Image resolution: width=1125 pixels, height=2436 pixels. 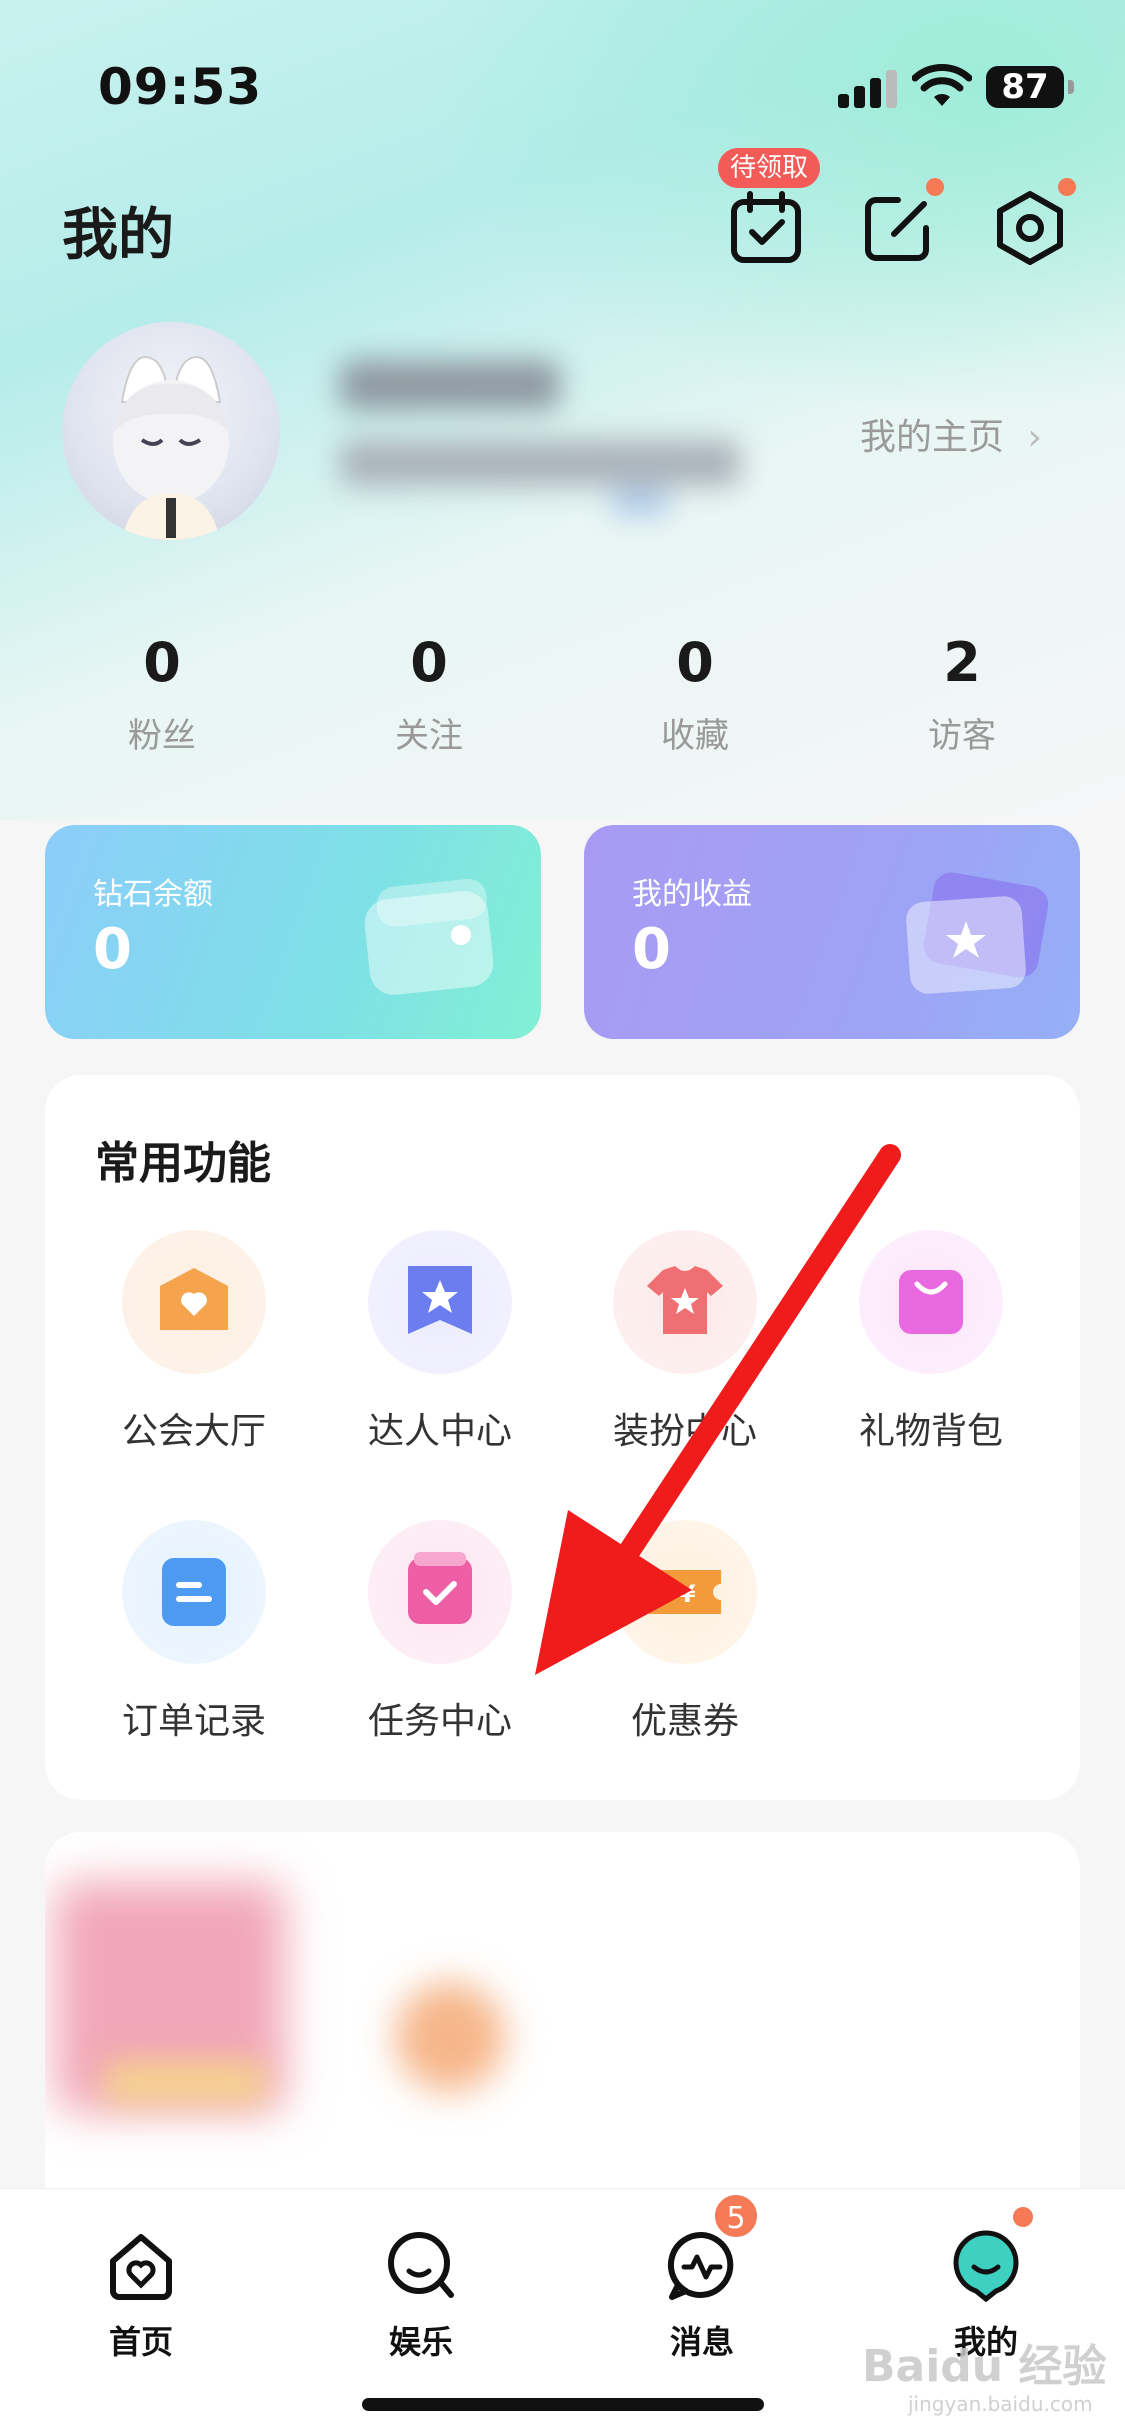 What do you see at coordinates (194, 1592) in the screenshot?
I see `order-list-icon` at bounding box center [194, 1592].